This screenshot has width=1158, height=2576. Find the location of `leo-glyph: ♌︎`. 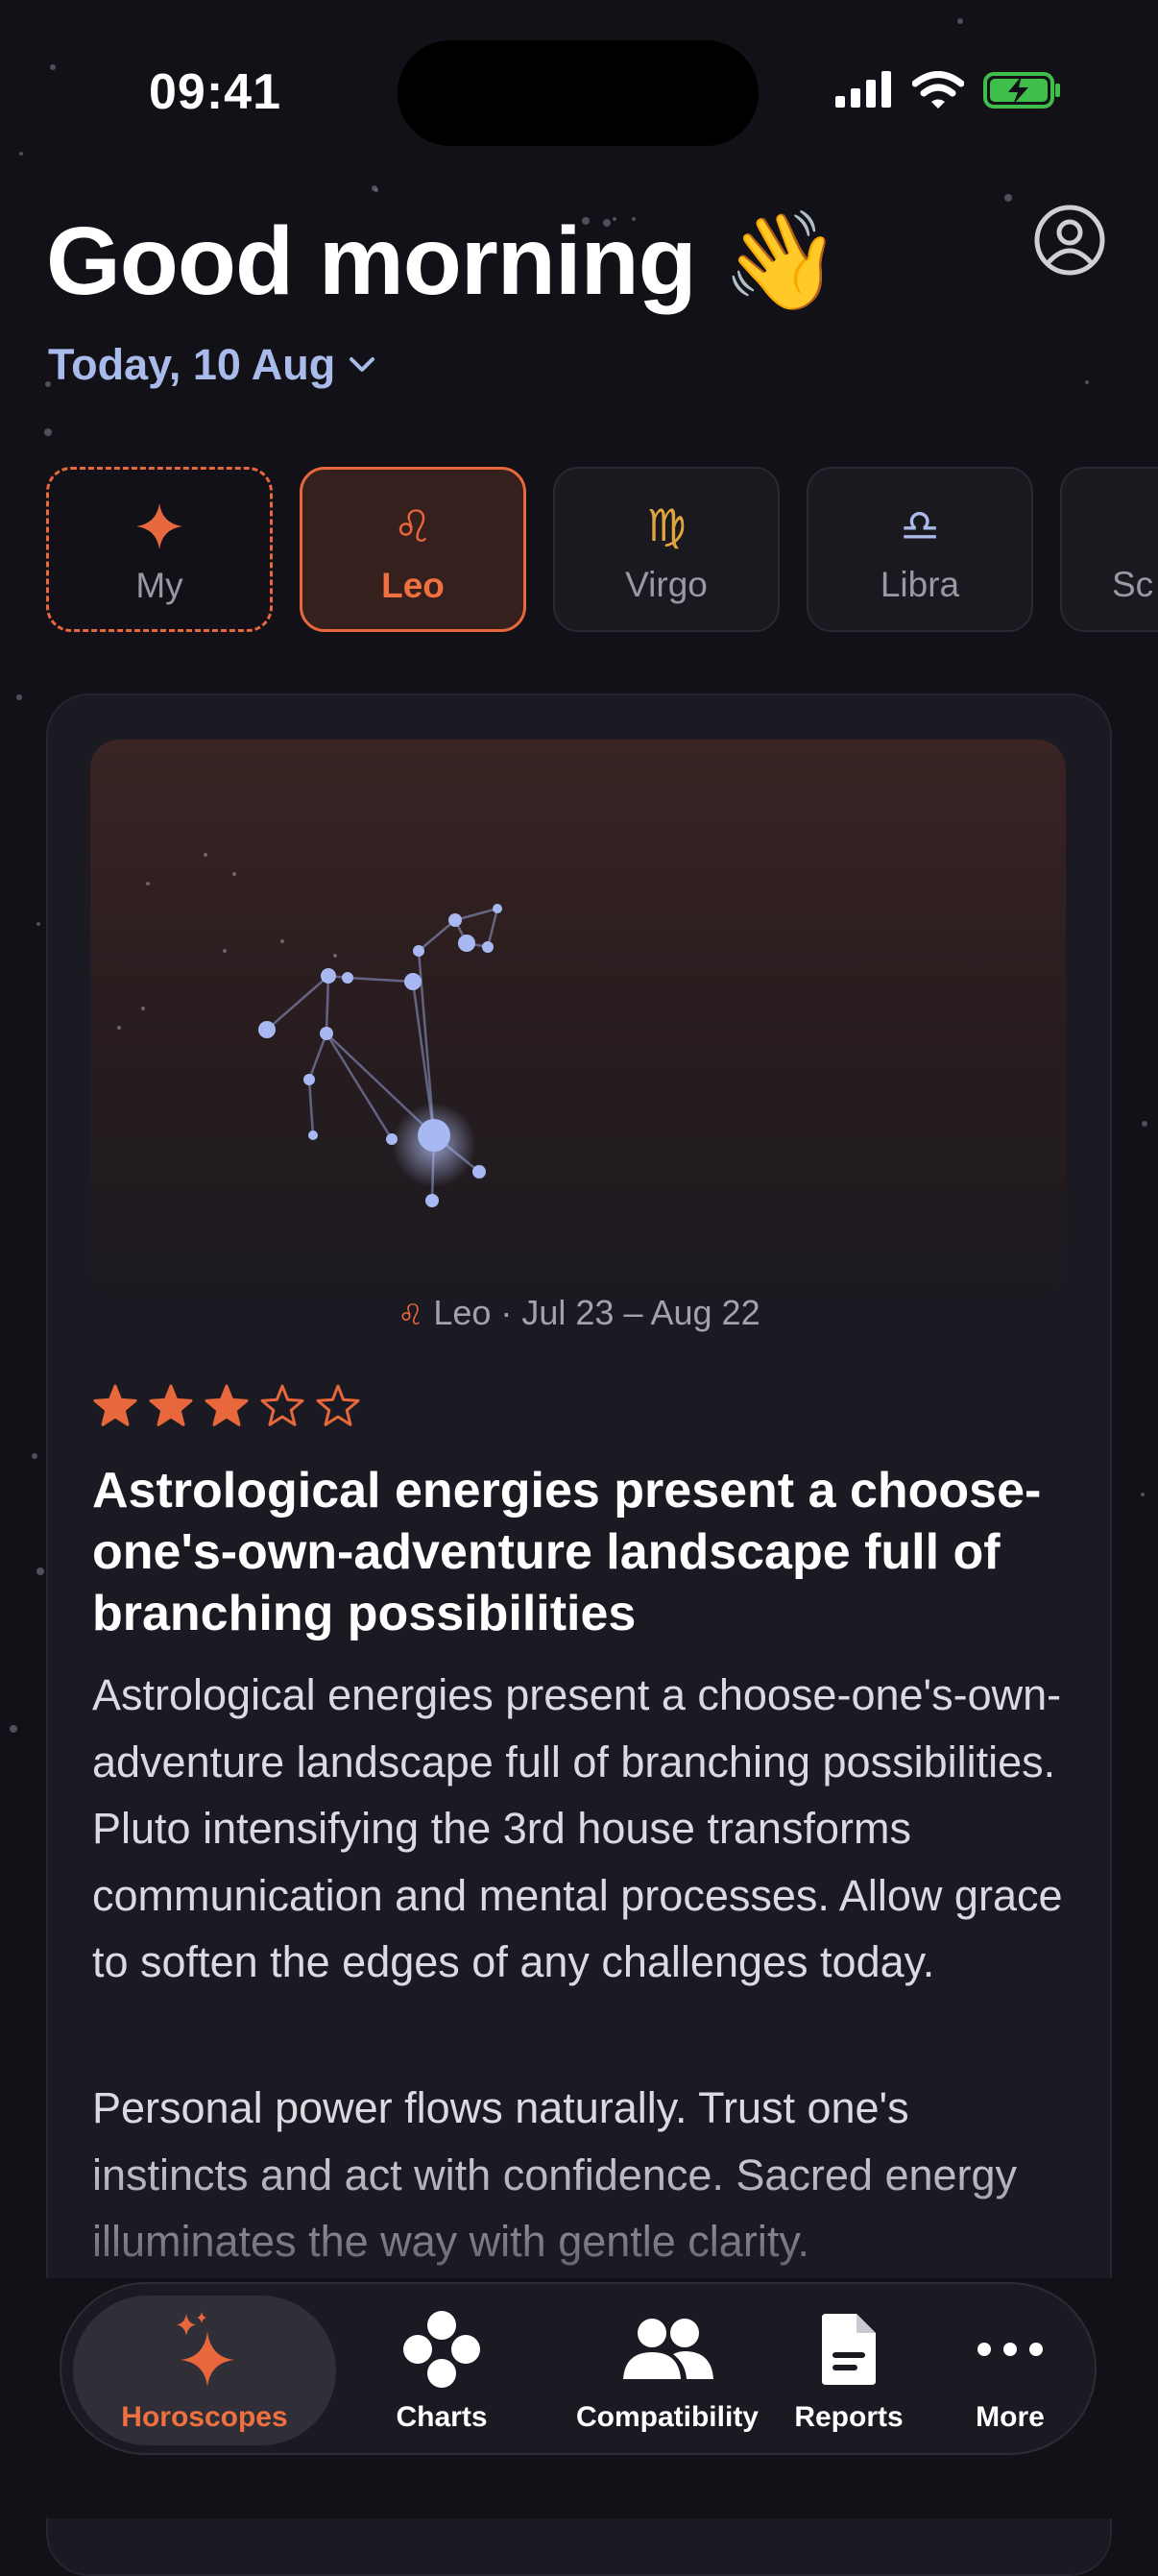

leo-glyph: ♌︎ is located at coordinates (413, 526).